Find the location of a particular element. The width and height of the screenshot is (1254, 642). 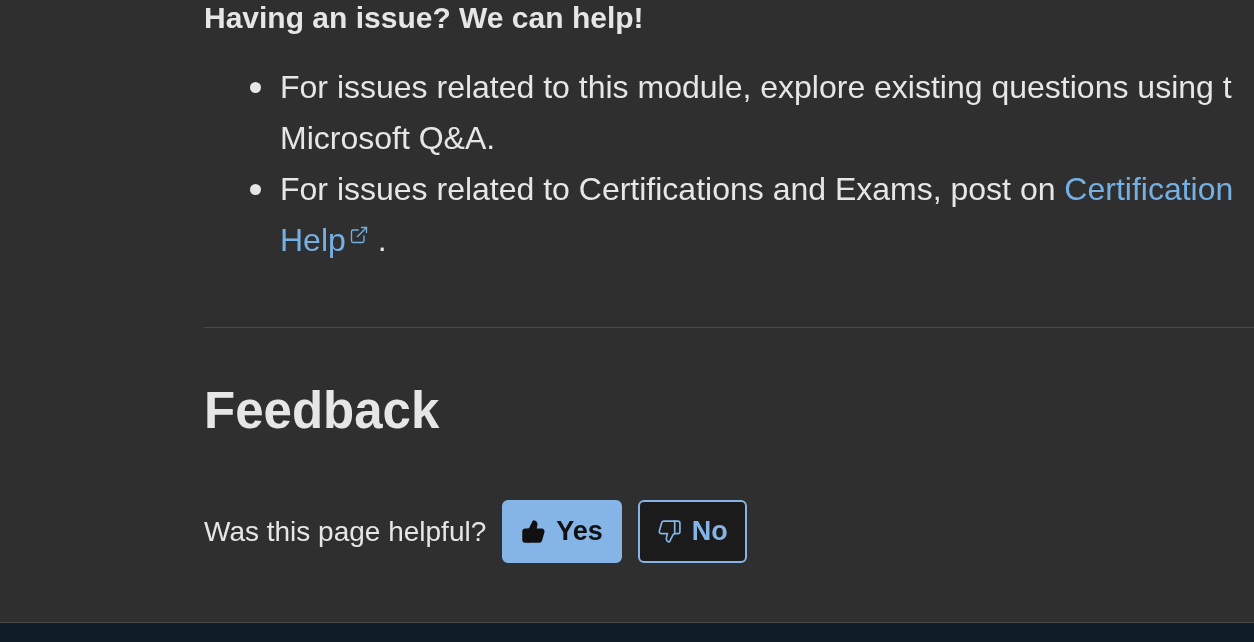

list-item-text: For issues related to Certifications and Exams, post on Certification Help . is located at coordinates (757, 215).